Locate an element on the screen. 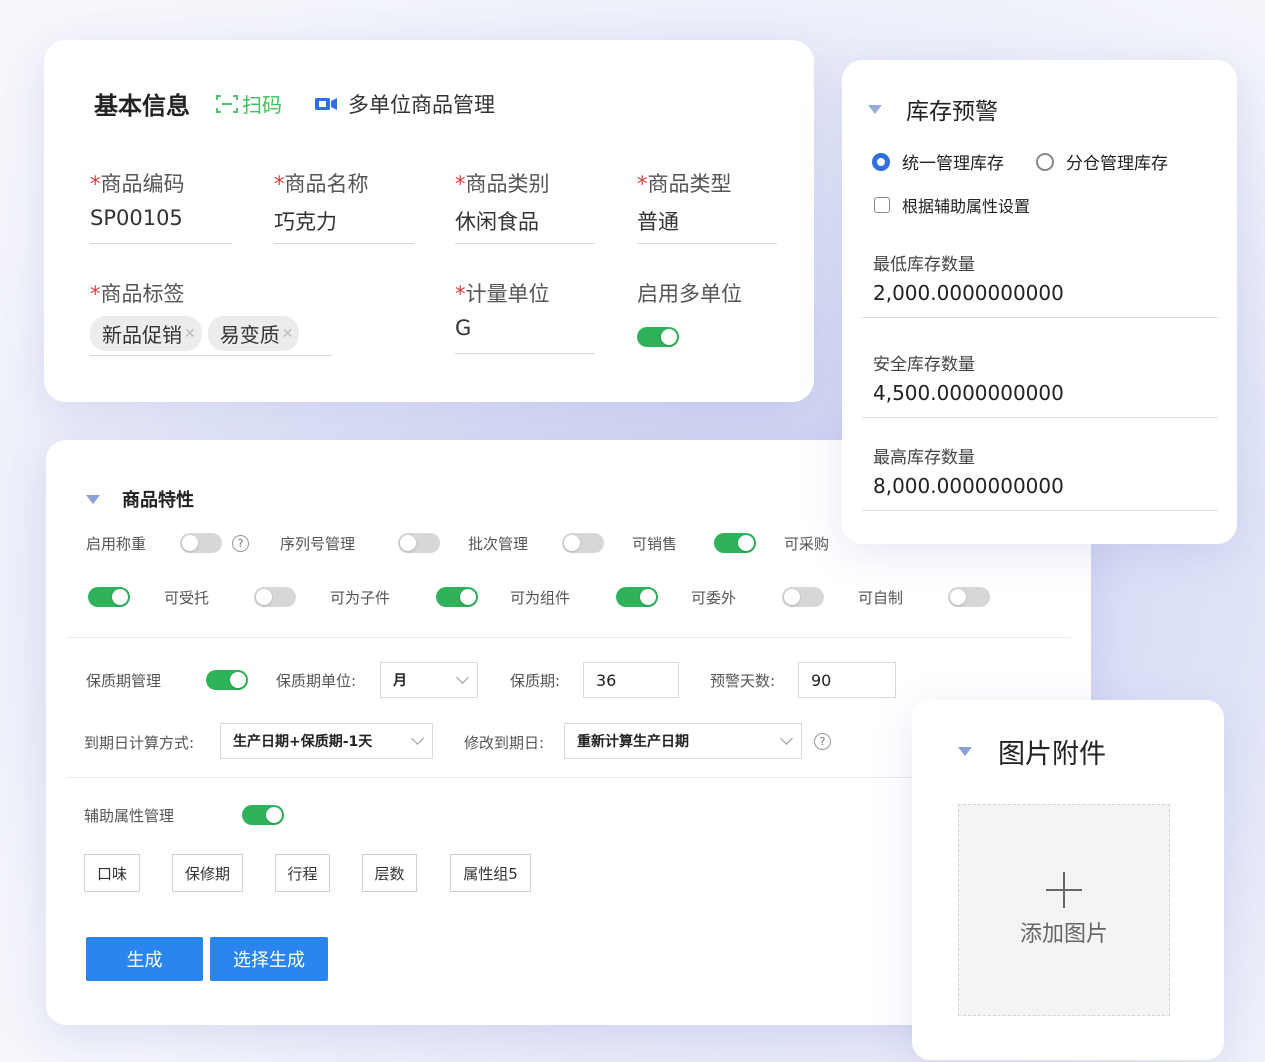 This screenshot has height=1062, width=1265. shelf-period-label: 保质期: is located at coordinates (535, 680).